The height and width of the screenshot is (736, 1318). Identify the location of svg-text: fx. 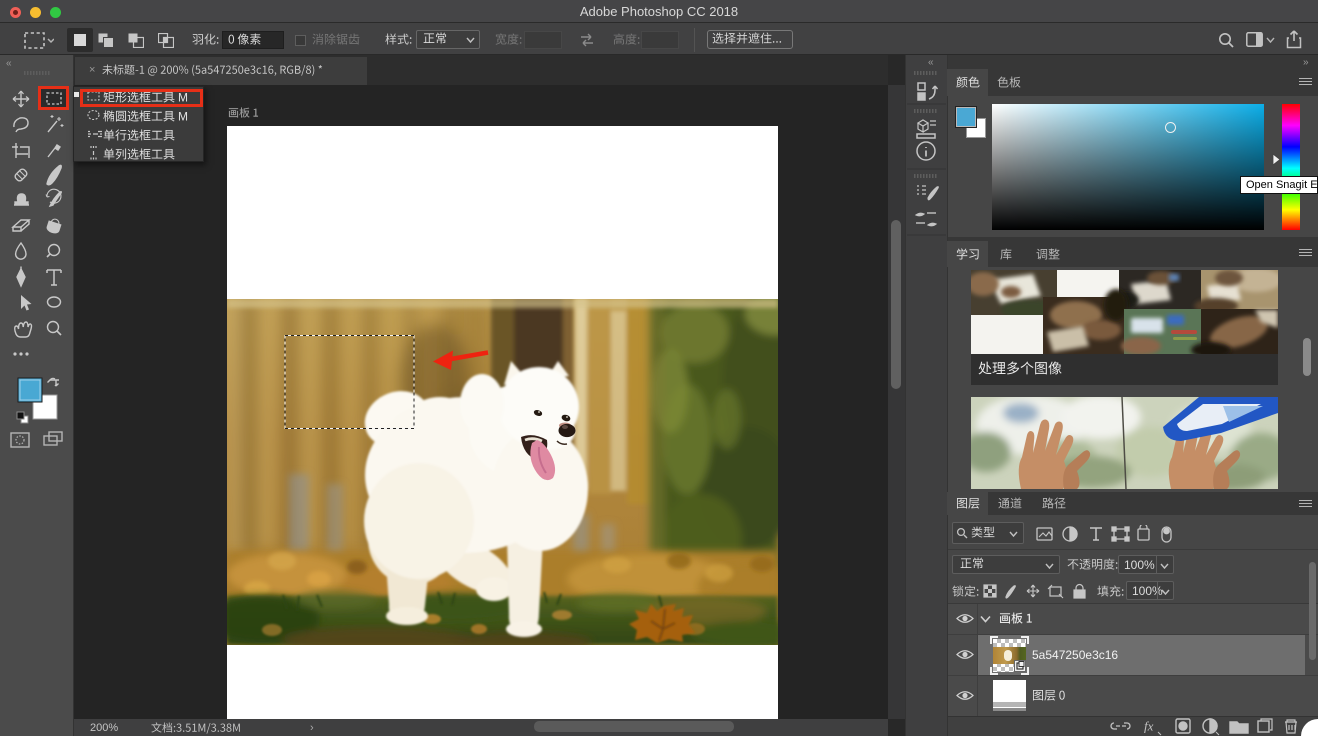
(1149, 726).